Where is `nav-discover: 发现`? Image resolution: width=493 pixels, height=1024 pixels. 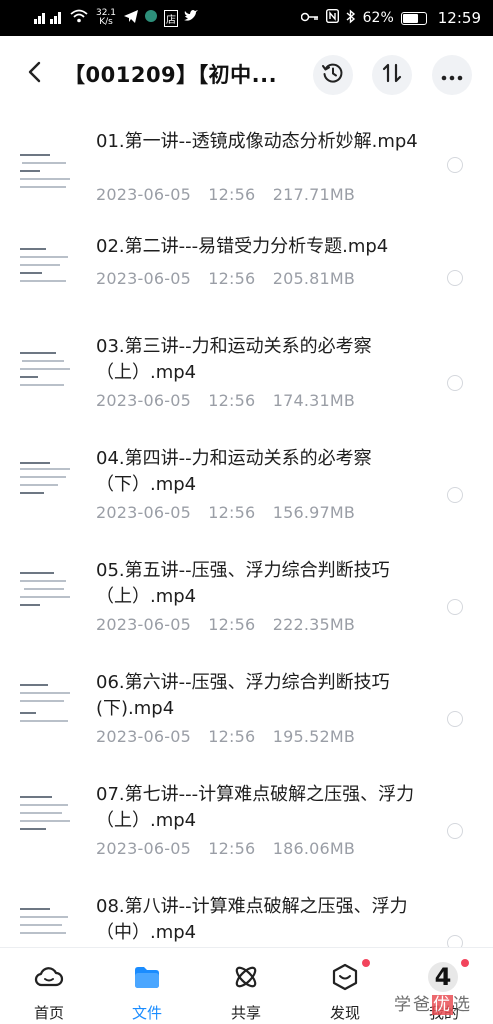
nav-discover: 发现 is located at coordinates (345, 986).